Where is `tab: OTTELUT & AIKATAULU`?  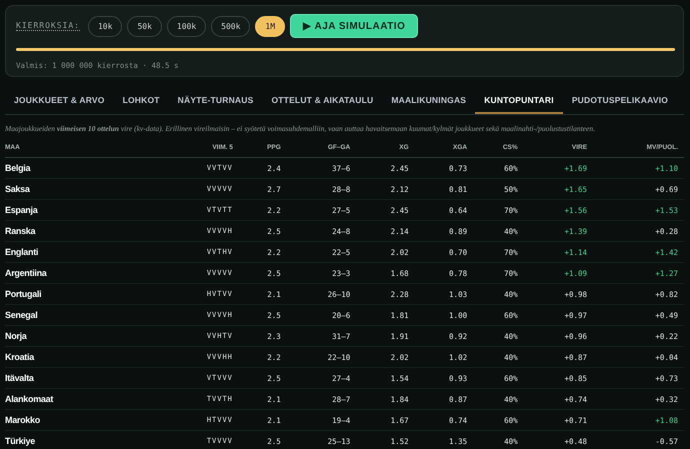
tab: OTTELUT & AIKATAULU is located at coordinates (322, 102).